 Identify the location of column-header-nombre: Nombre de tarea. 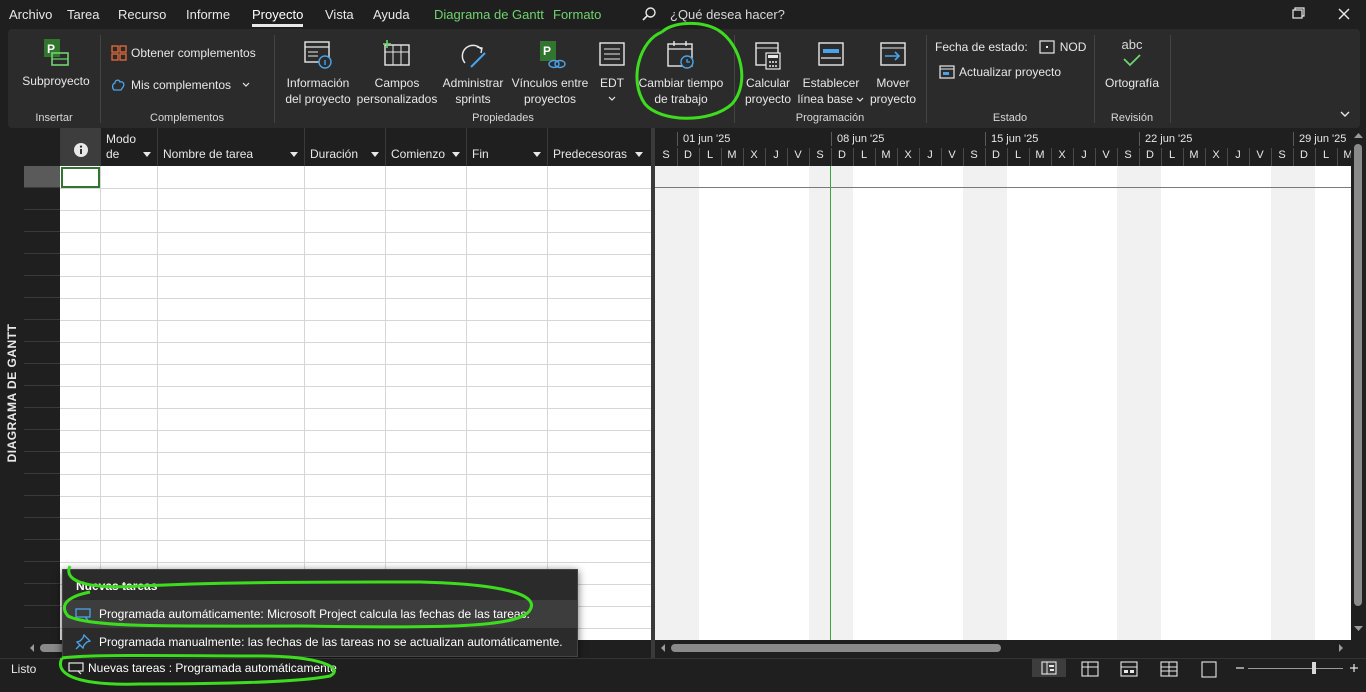
(230, 147).